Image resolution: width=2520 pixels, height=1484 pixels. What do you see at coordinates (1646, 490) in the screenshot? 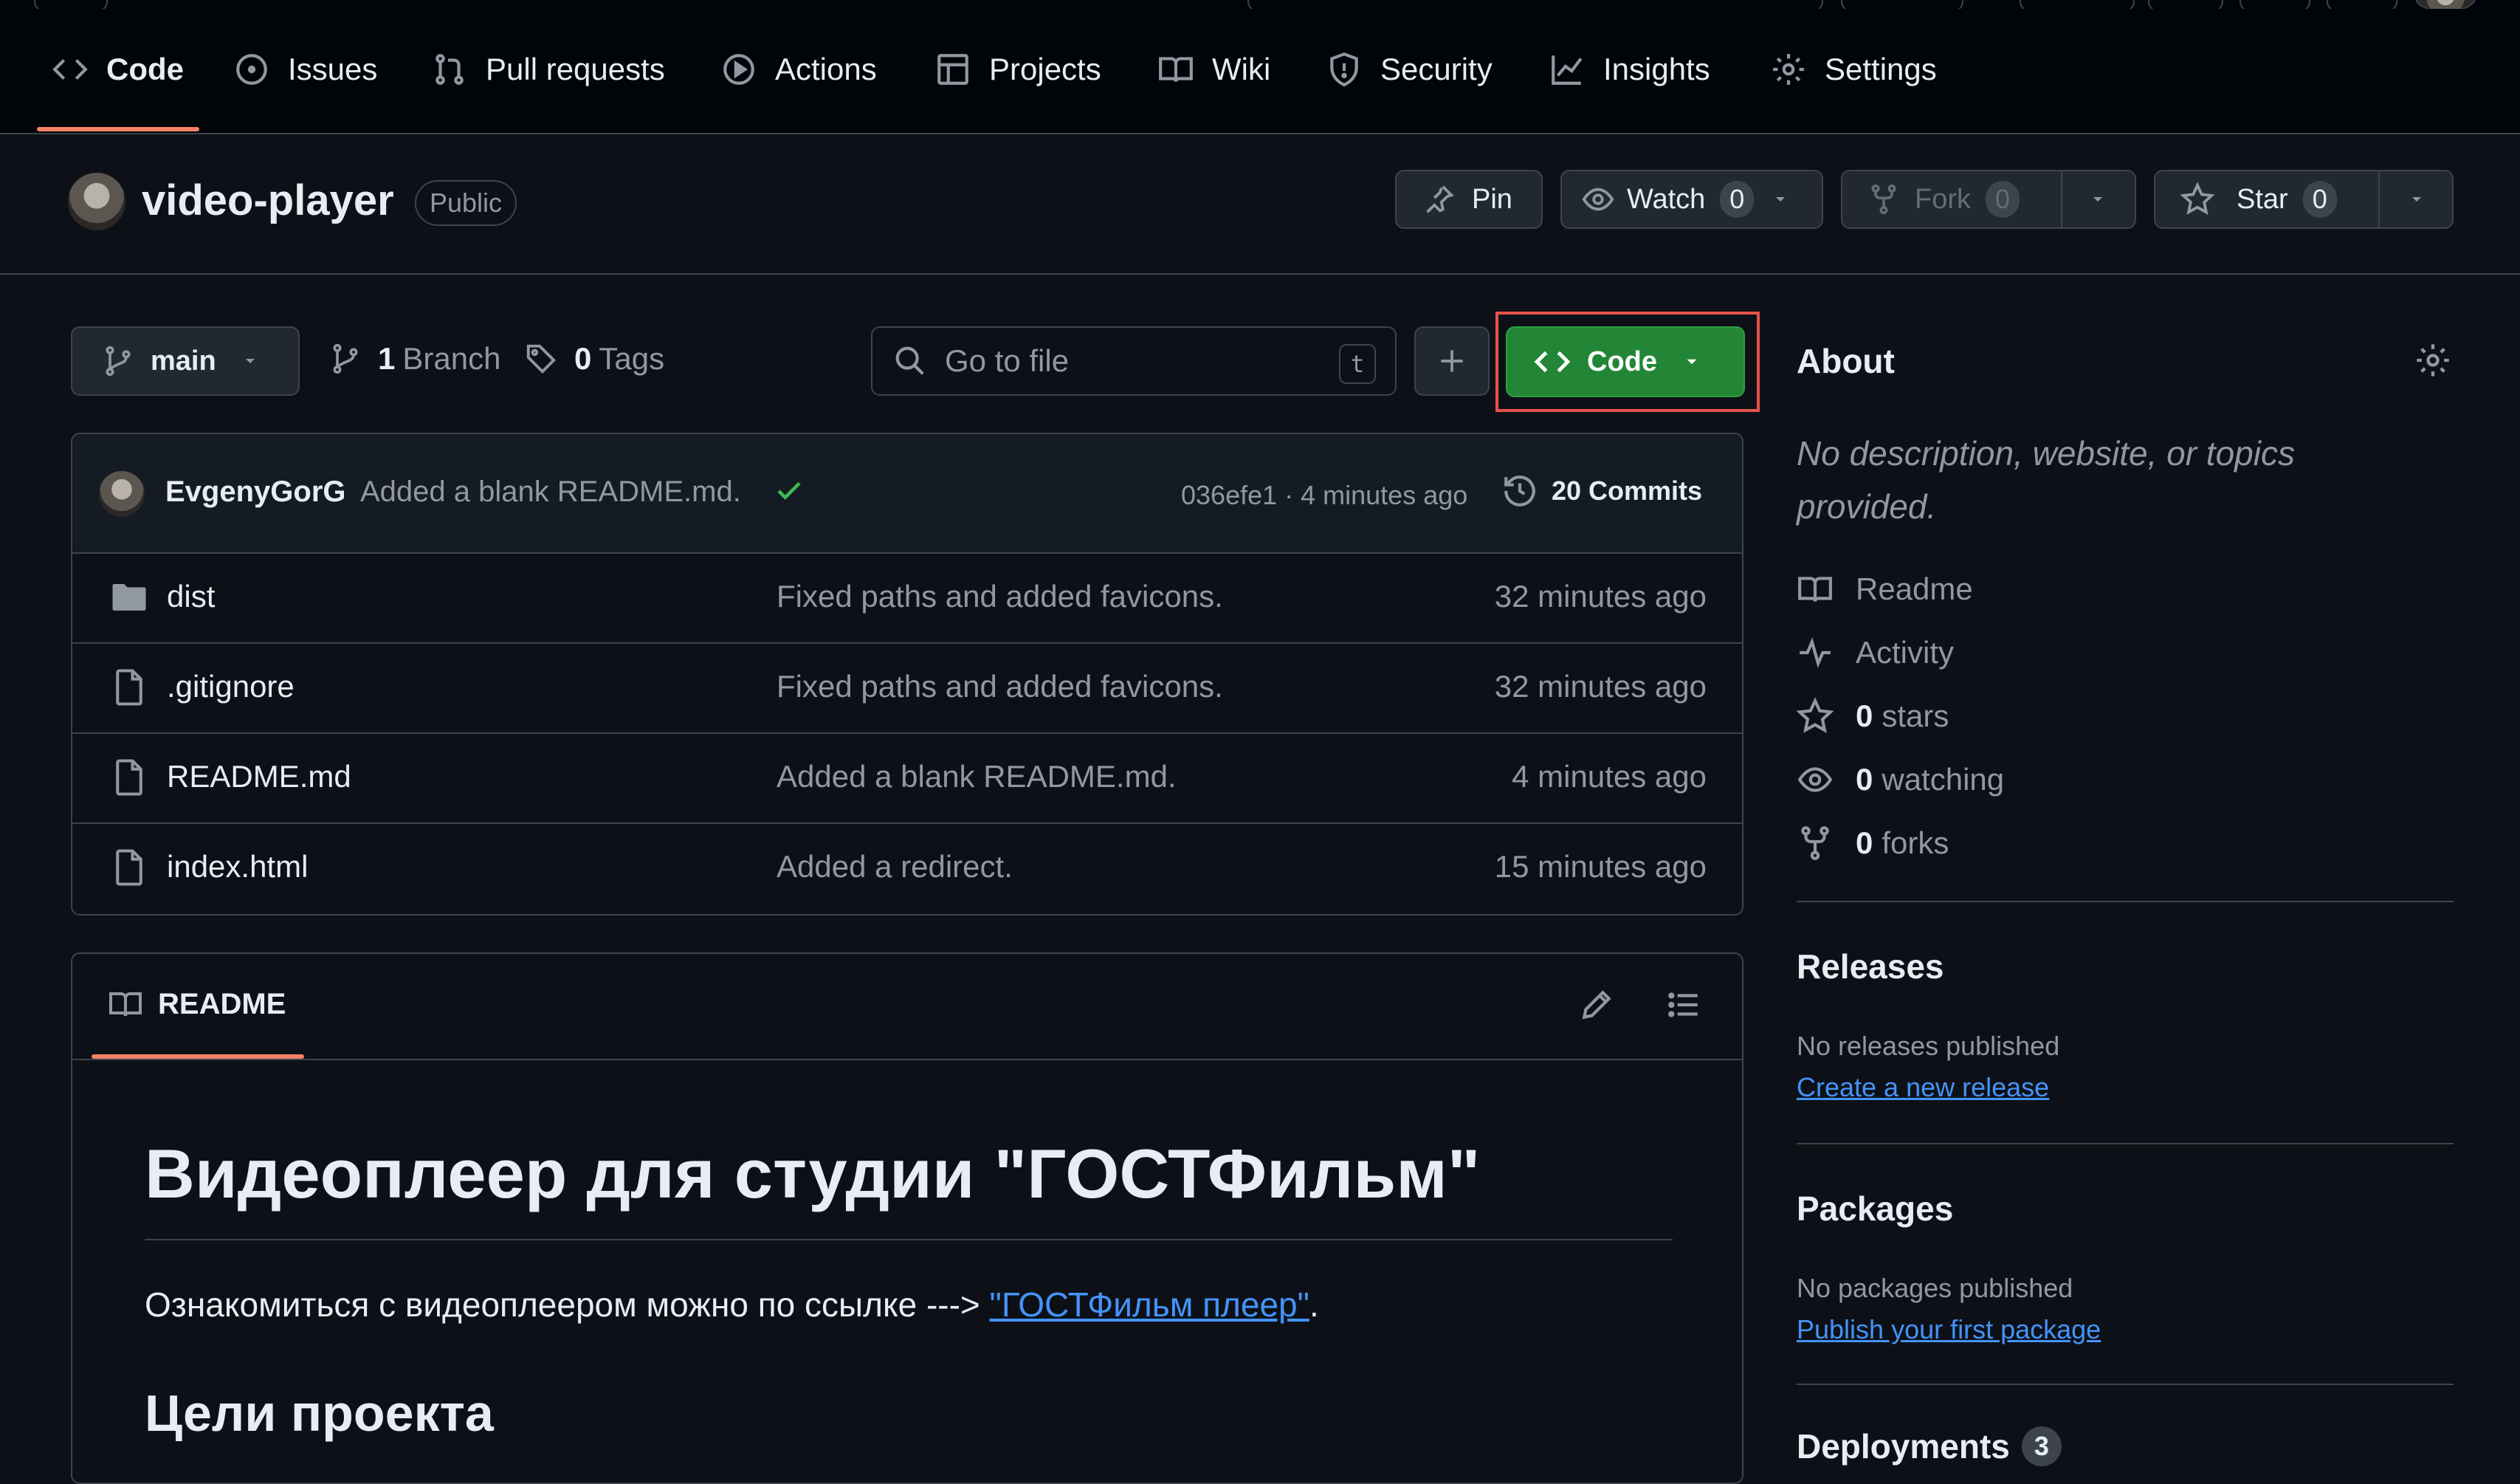
I see `commits-label: Commits` at bounding box center [1646, 490].